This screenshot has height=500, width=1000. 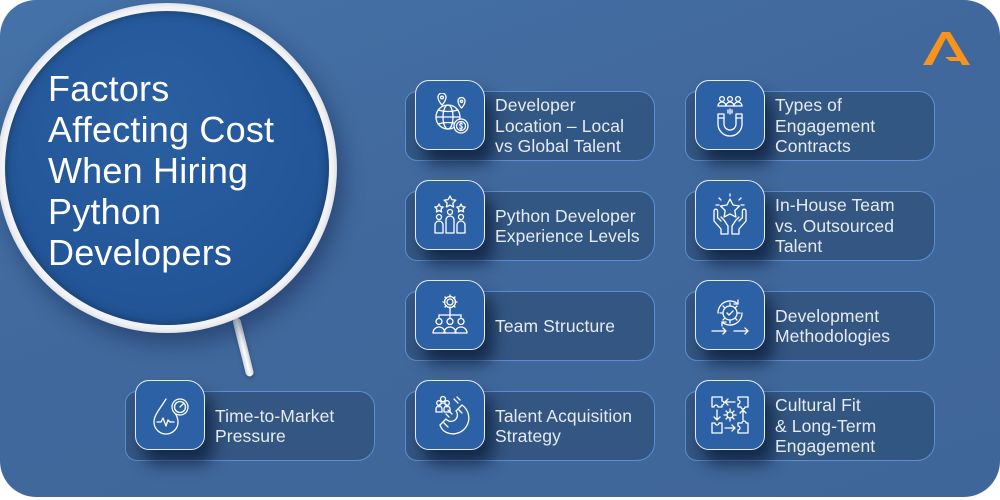 What do you see at coordinates (250, 436) in the screenshot?
I see `card-label-line: Pressure` at bounding box center [250, 436].